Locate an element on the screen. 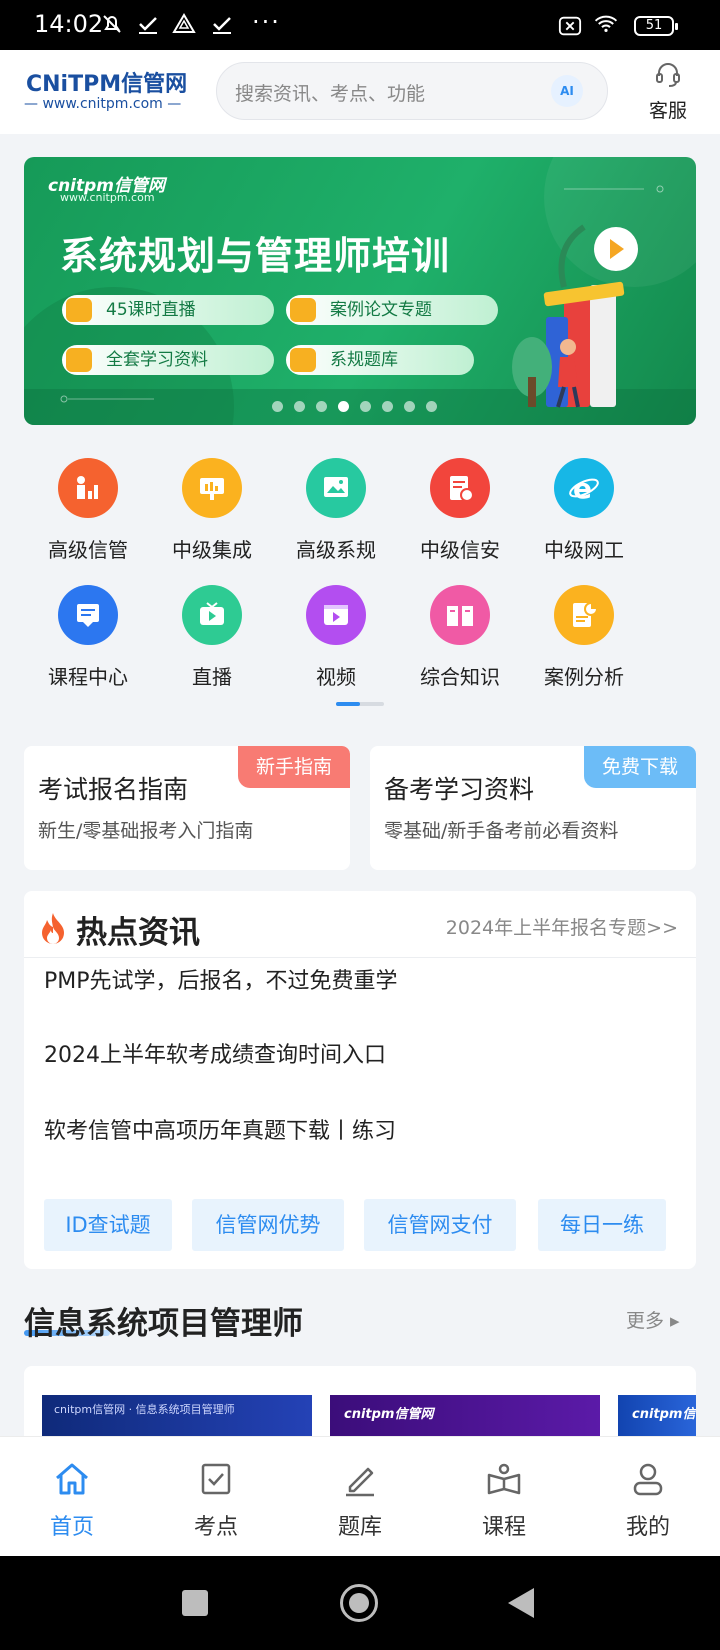  customer-service-button: 客服 is located at coordinates (668, 91).